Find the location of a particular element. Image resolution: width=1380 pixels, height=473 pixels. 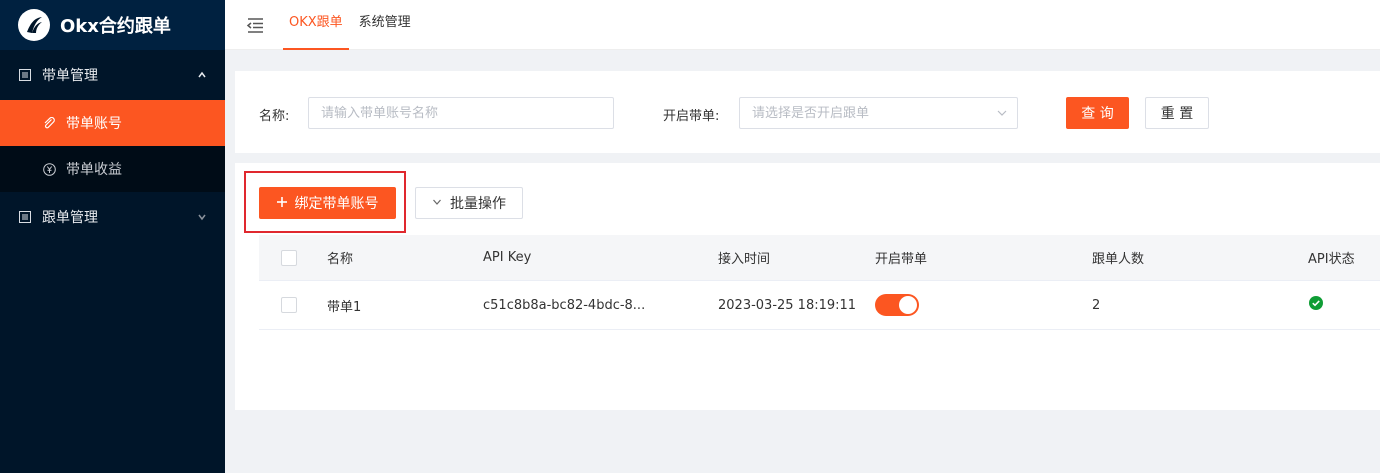

sidebar-group-label: 跟单管理 is located at coordinates (70, 218).